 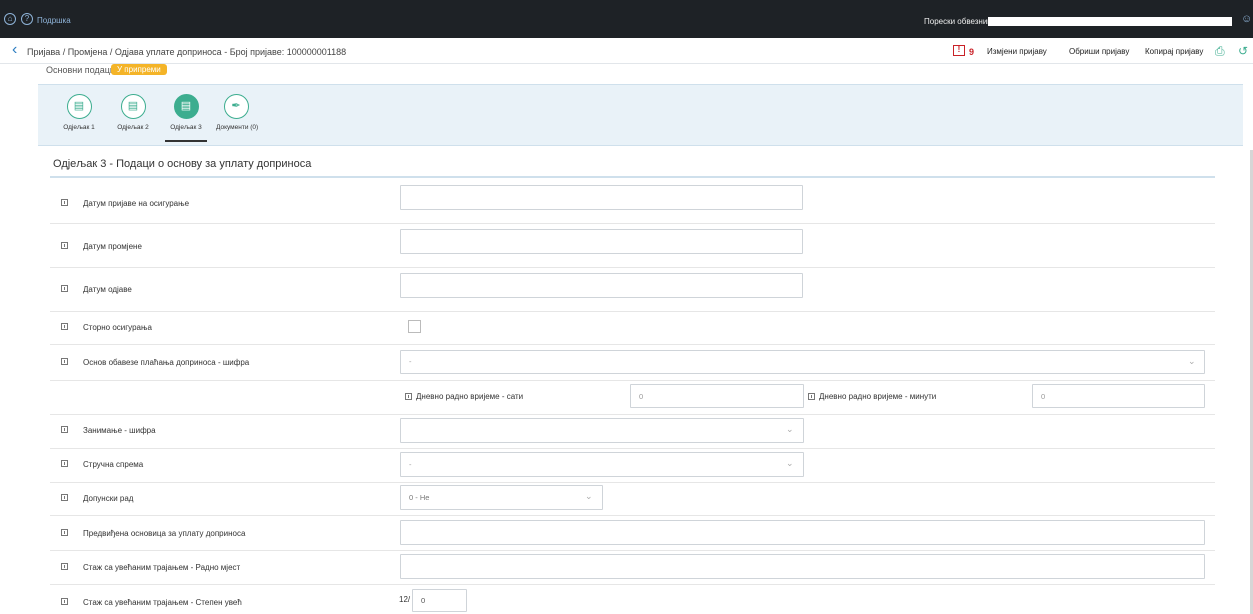 I want to click on home-icon: ⌂, so click(x=10, y=19).